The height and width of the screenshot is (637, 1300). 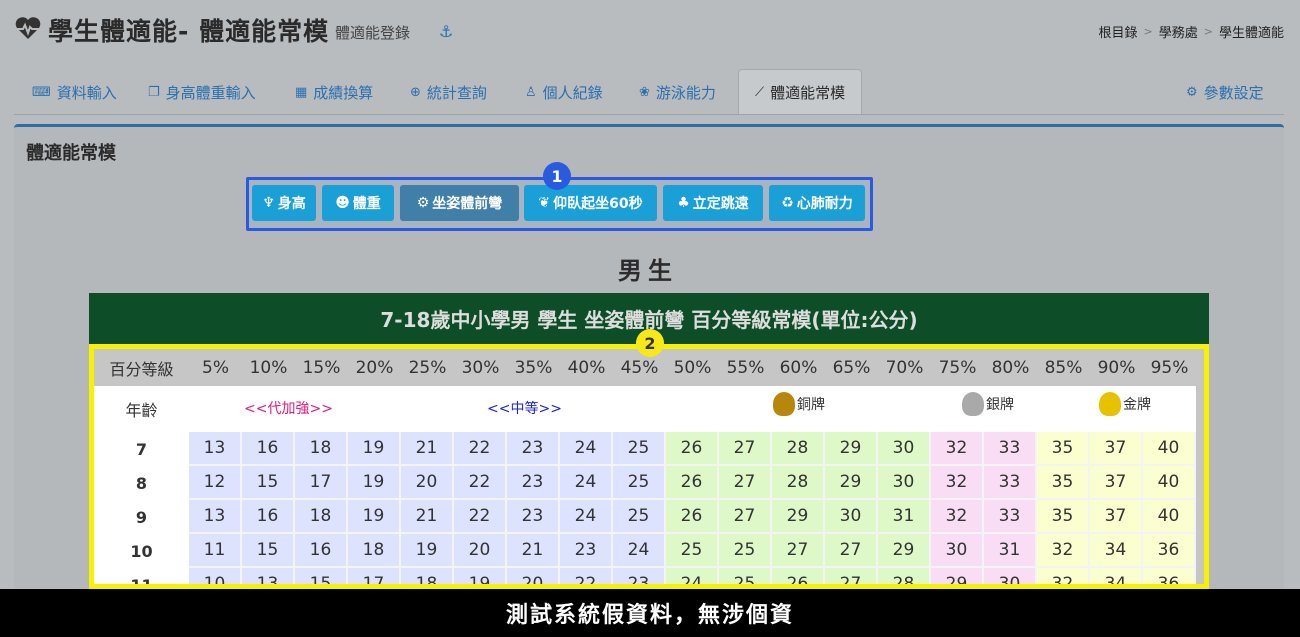 What do you see at coordinates (459, 203) in the screenshot?
I see `sit-and-reach-button: ⚙ 坐姿體前彎` at bounding box center [459, 203].